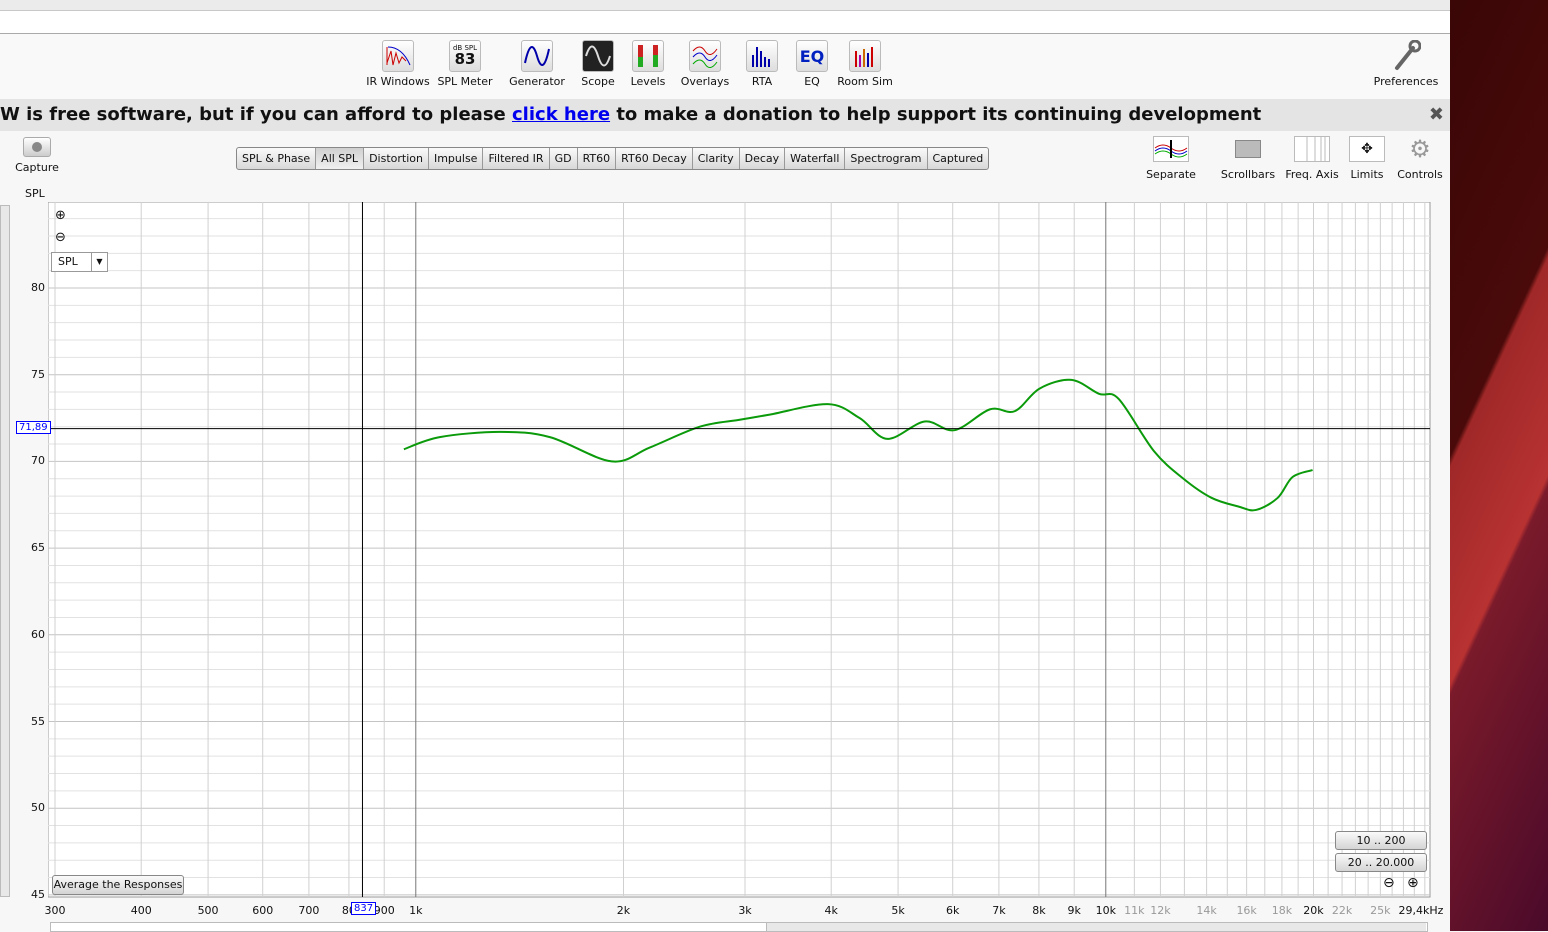 The width and height of the screenshot is (1548, 932). What do you see at coordinates (1313, 910) in the screenshot?
I see `x-tick-label: 20k` at bounding box center [1313, 910].